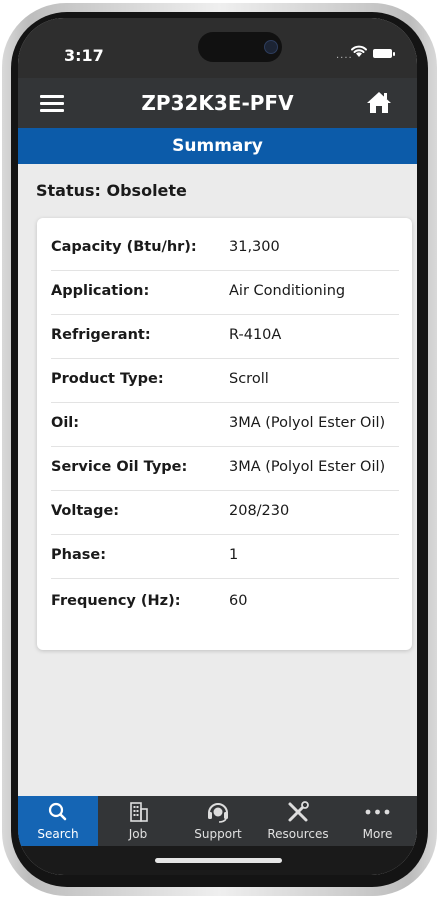 The height and width of the screenshot is (899, 439). What do you see at coordinates (225, 336) in the screenshot?
I see `spec-row: Refrigerant: R-410A` at bounding box center [225, 336].